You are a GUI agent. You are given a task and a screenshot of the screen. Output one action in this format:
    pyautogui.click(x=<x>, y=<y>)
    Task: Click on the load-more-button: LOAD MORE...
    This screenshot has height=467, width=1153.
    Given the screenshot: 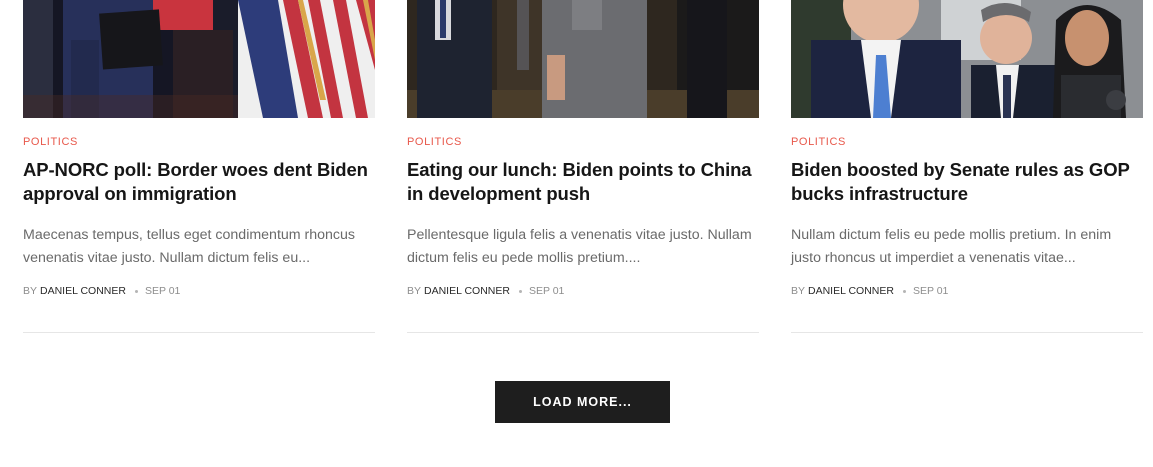 What is the action you would take?
    pyautogui.click(x=582, y=402)
    